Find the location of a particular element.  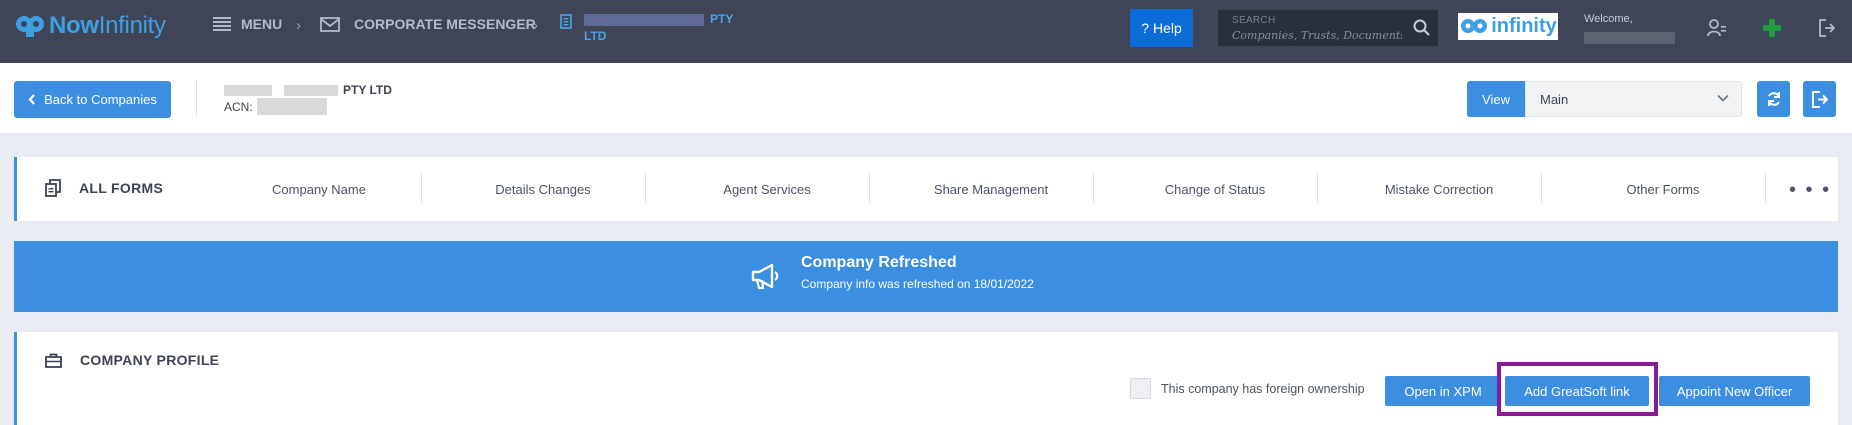

company-acn: ACN: is located at coordinates (275, 106).